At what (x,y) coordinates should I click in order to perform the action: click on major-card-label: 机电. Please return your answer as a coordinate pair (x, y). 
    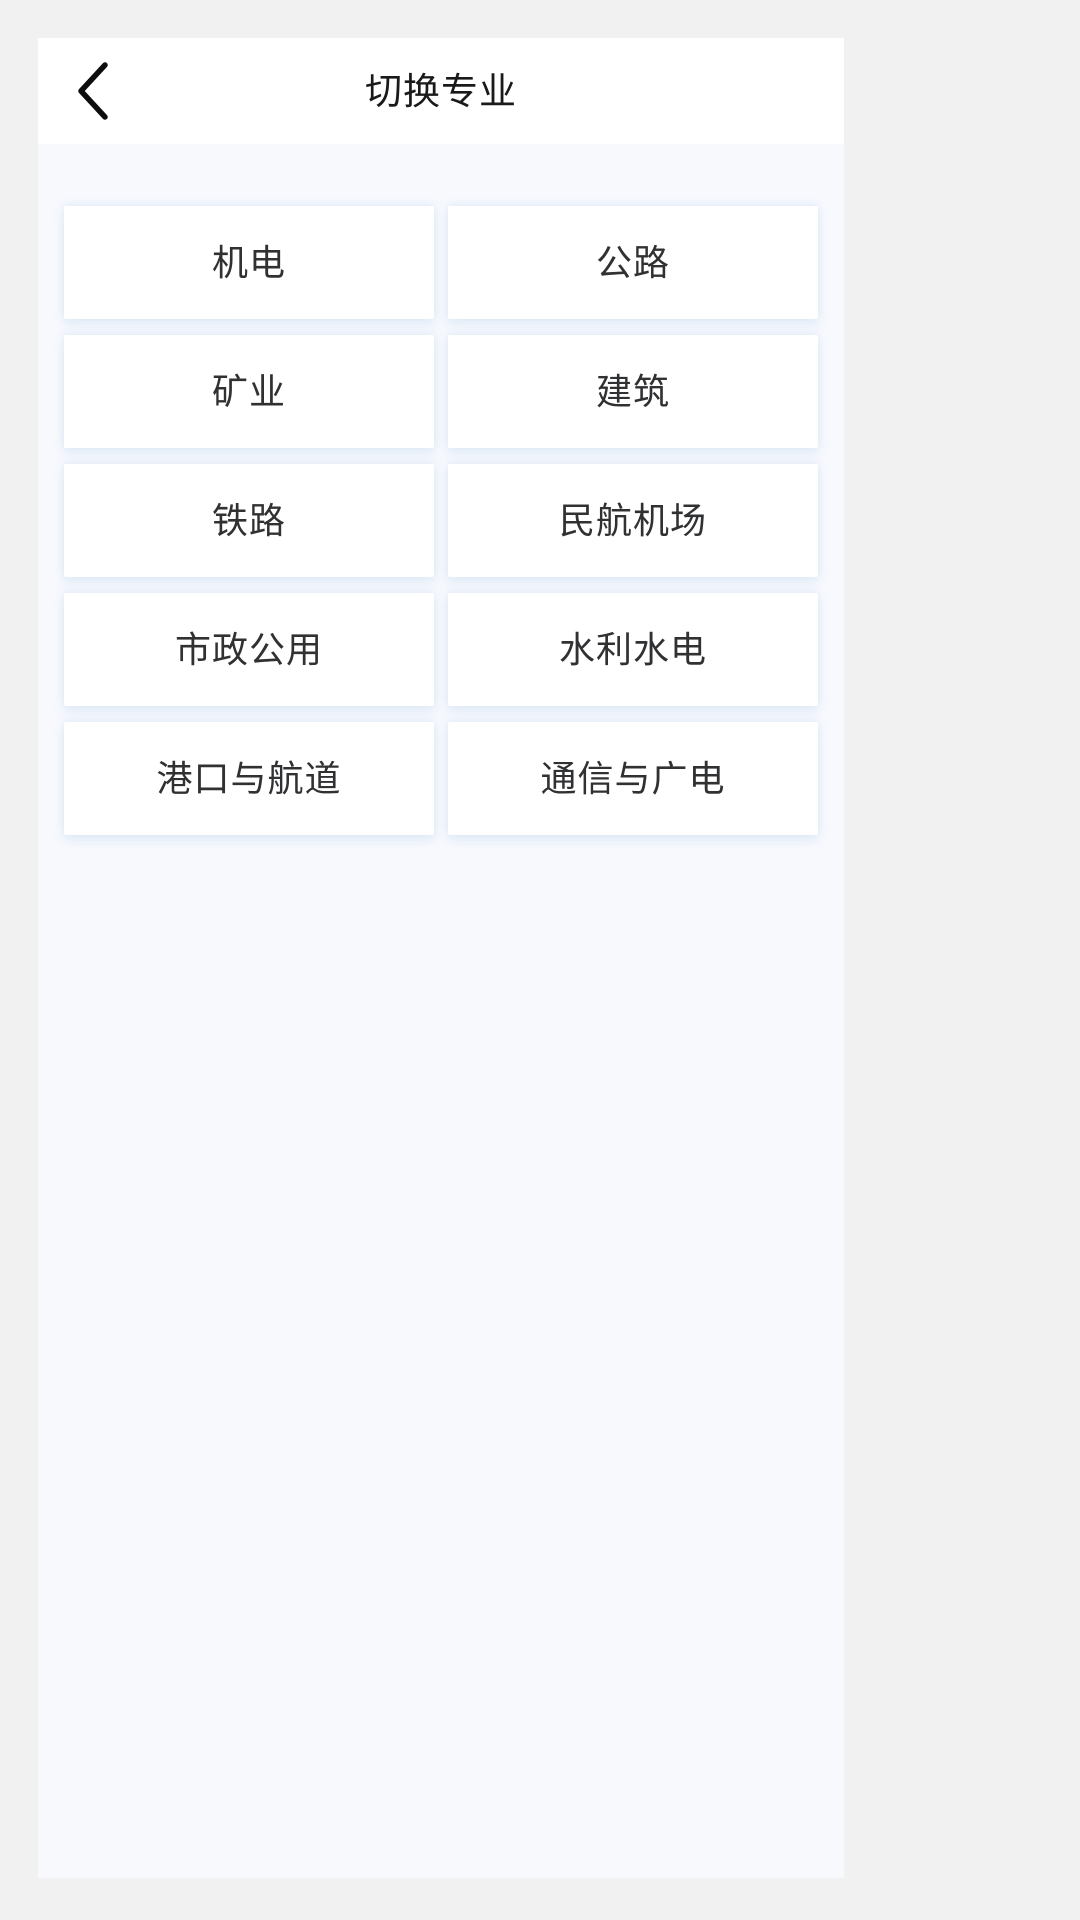
    Looking at the image, I should click on (248, 262).